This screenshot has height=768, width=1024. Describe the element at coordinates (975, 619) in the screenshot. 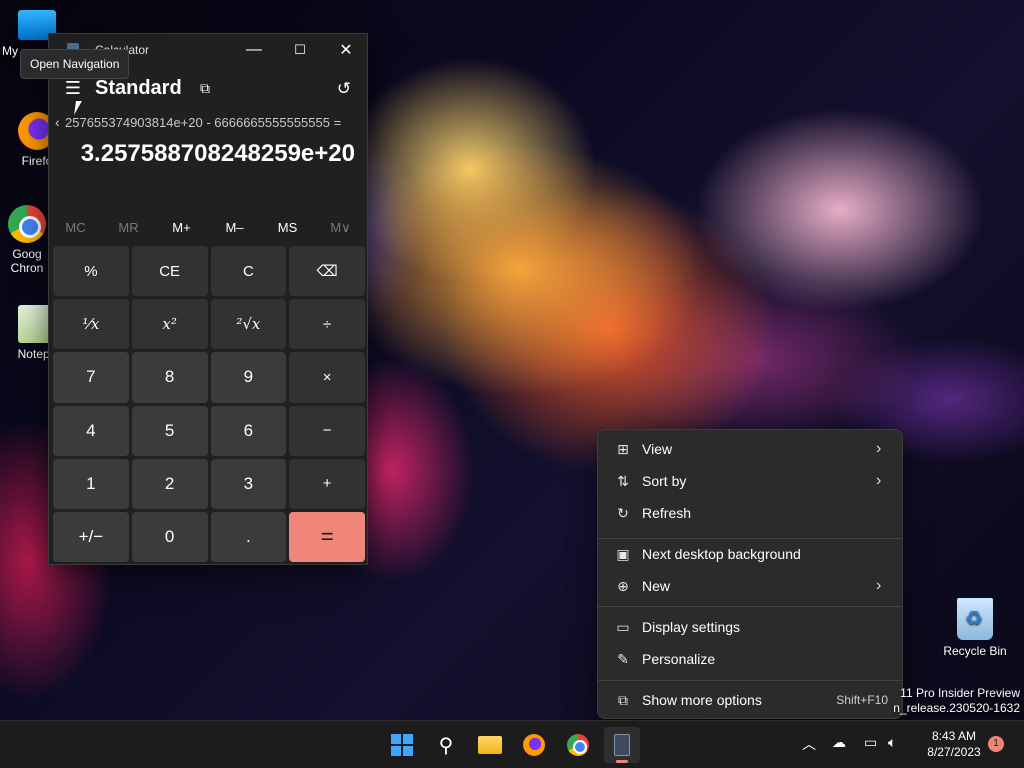

I see `recycle-bin-icon` at that location.